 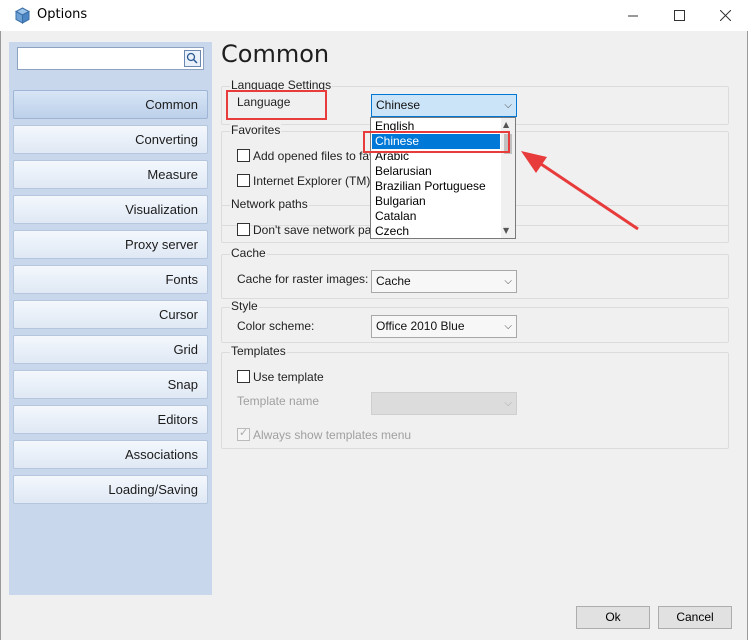 What do you see at coordinates (580, 191) in the screenshot?
I see `red-arrow-icon` at bounding box center [580, 191].